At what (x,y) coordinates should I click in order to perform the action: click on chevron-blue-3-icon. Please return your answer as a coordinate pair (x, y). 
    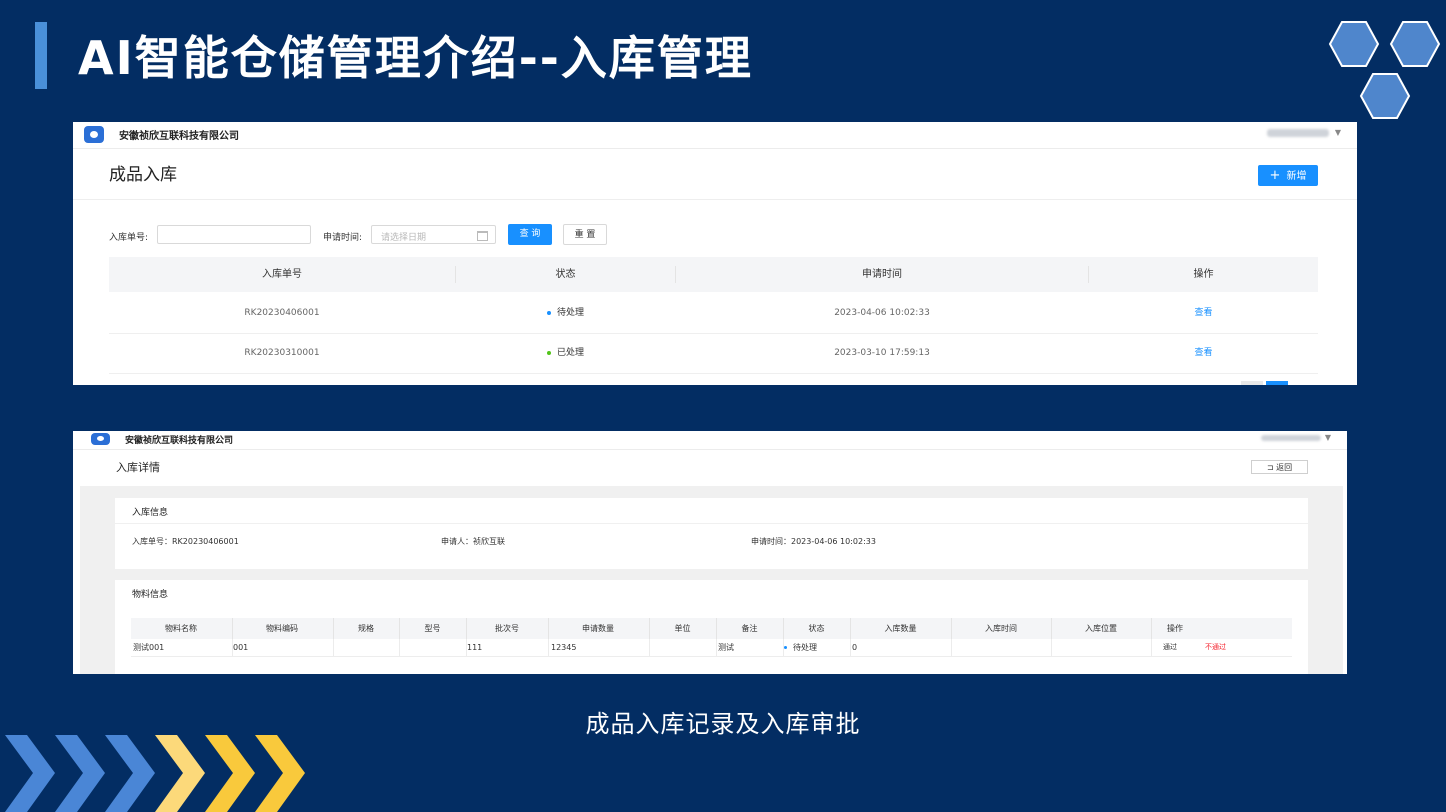
    Looking at the image, I should click on (130, 773).